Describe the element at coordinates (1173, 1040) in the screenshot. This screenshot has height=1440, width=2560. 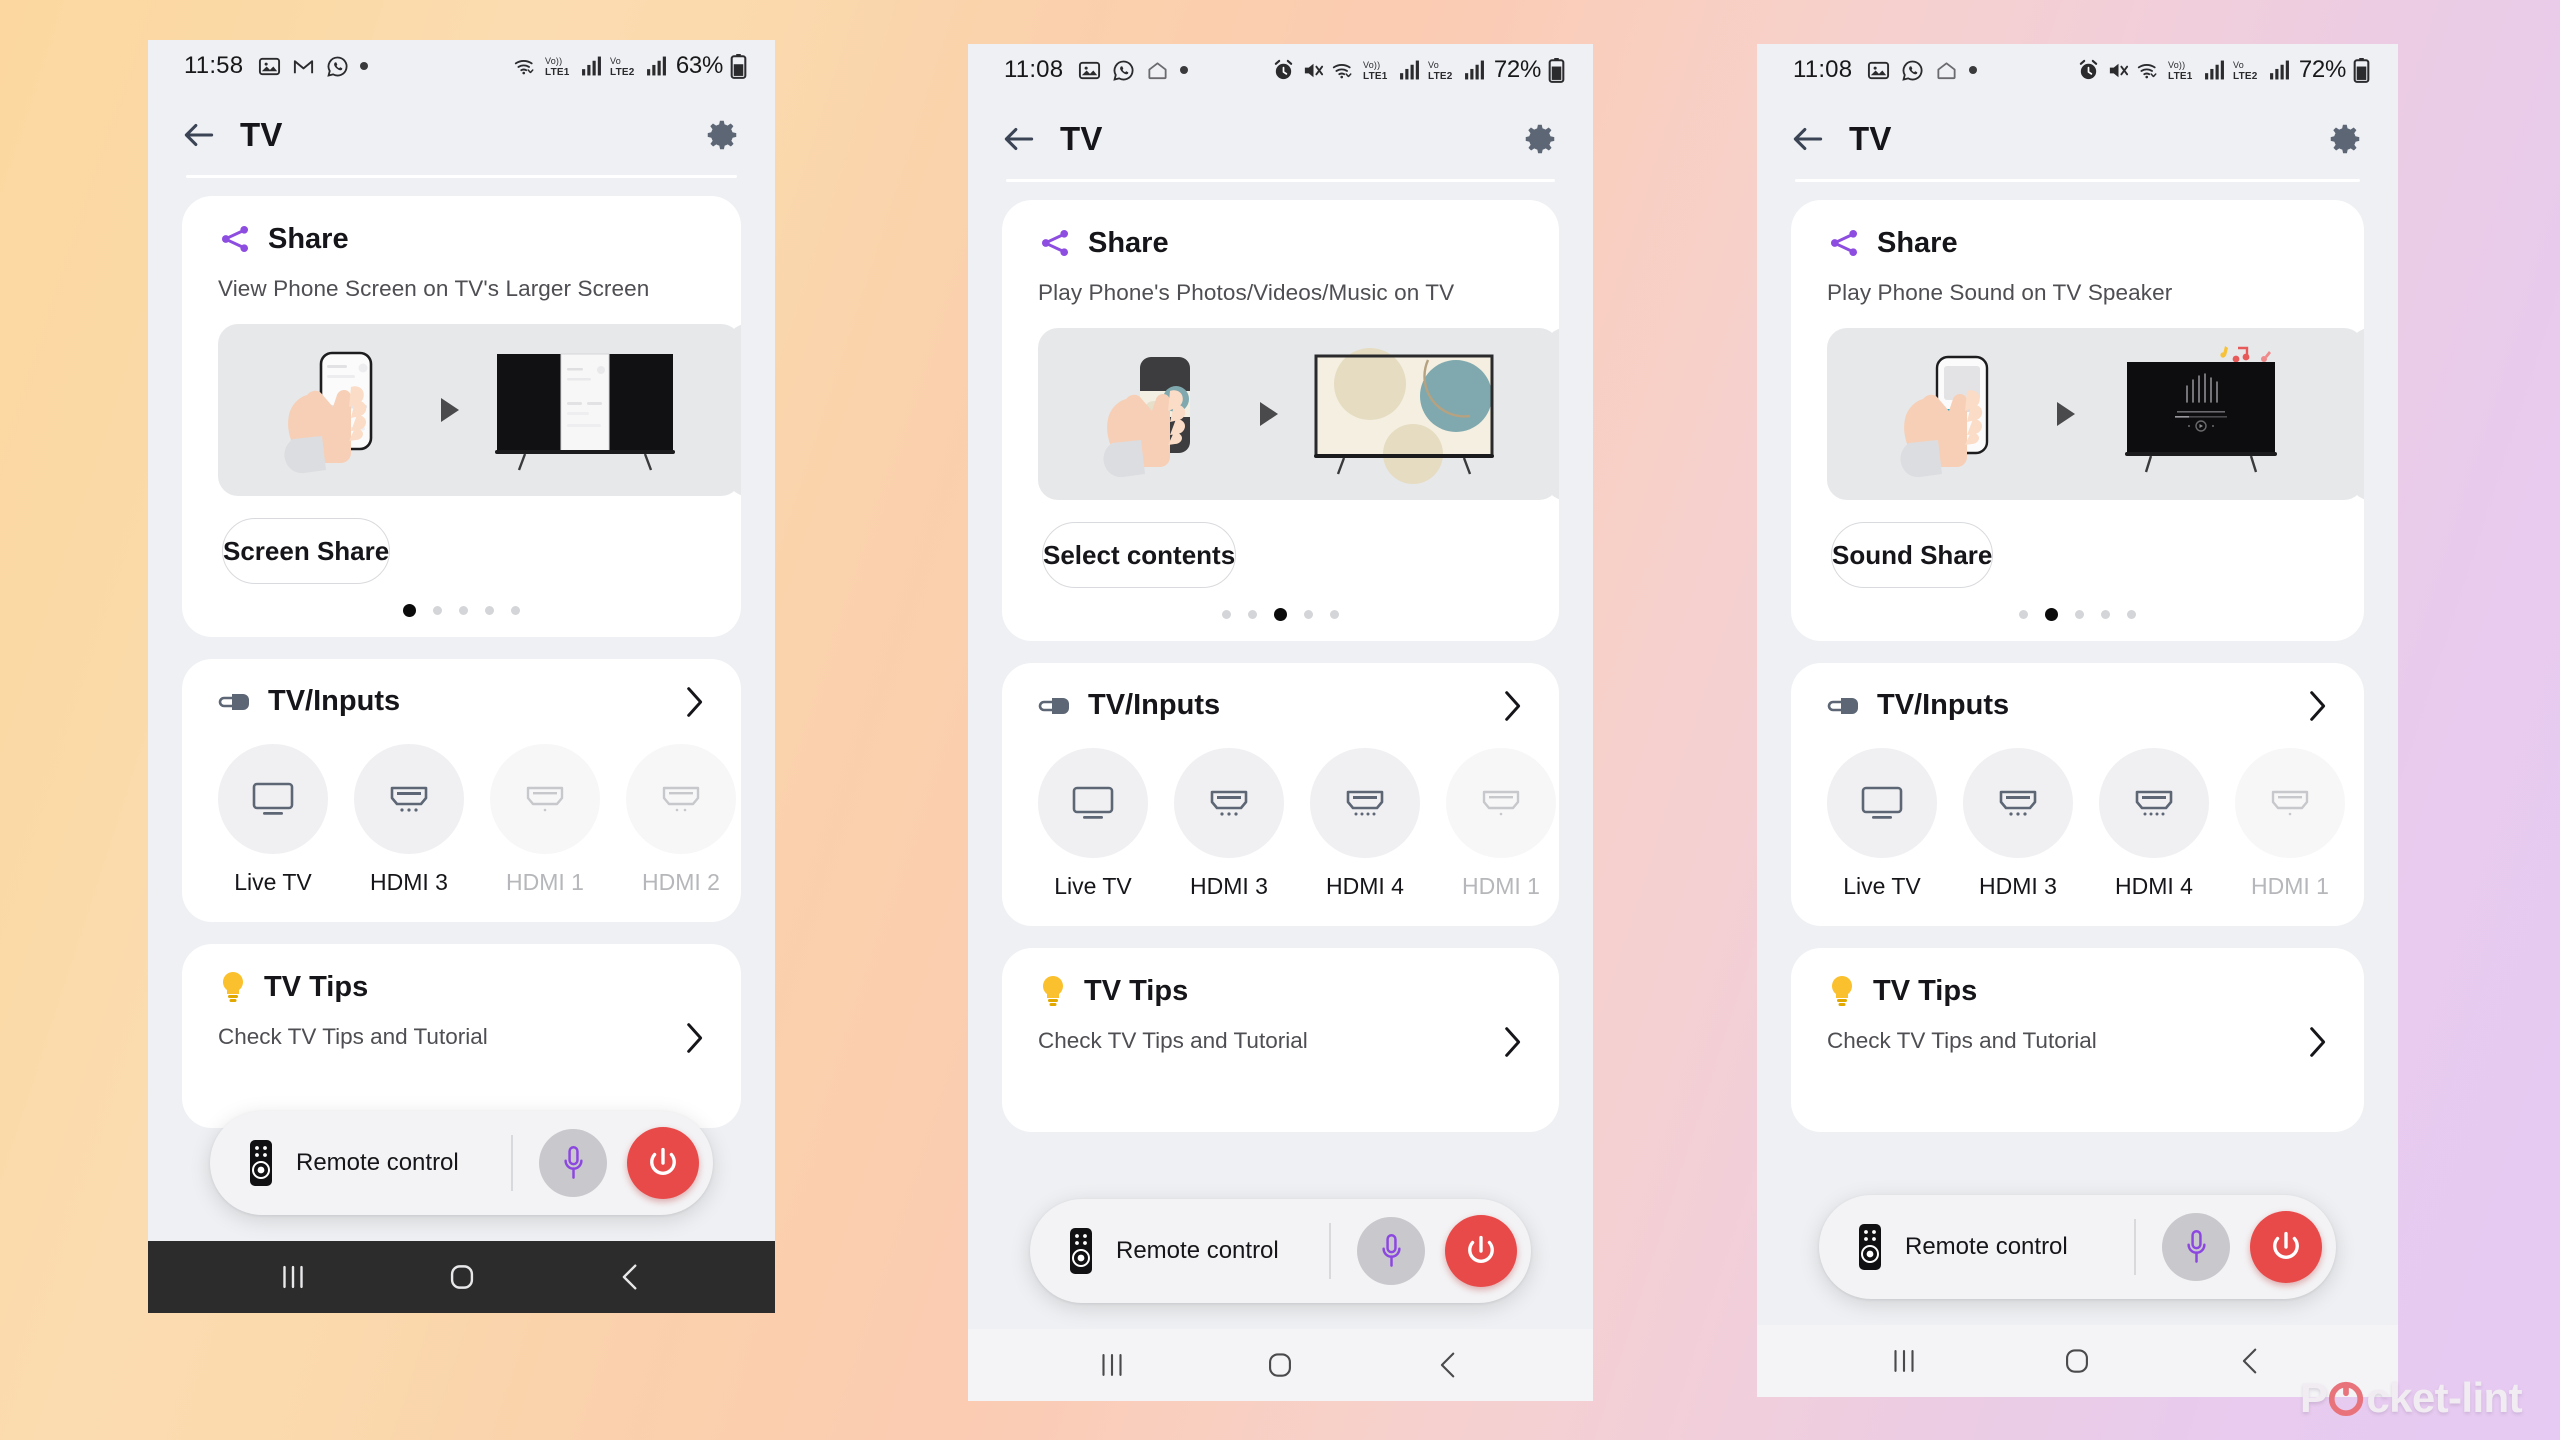
I see `tv-tips-subtitle: Check TV Tips and Tutorial` at that location.